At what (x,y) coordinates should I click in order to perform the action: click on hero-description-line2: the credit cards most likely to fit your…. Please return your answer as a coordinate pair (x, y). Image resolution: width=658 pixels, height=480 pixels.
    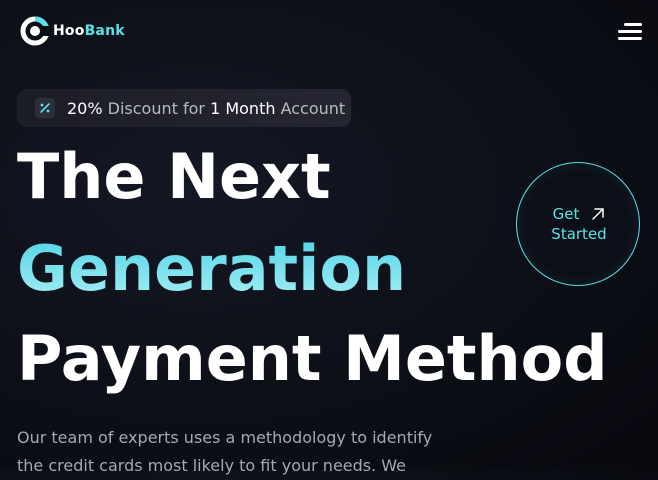
    Looking at the image, I should click on (212, 465).